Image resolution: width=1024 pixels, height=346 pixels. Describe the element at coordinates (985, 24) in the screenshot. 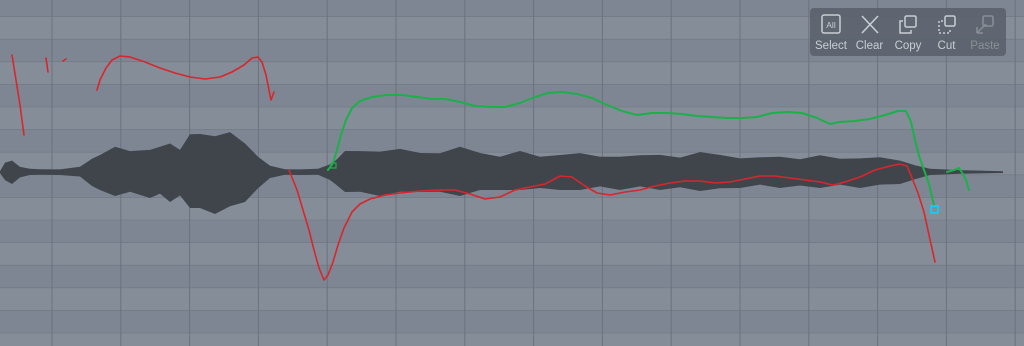

I see `paste-icon` at that location.